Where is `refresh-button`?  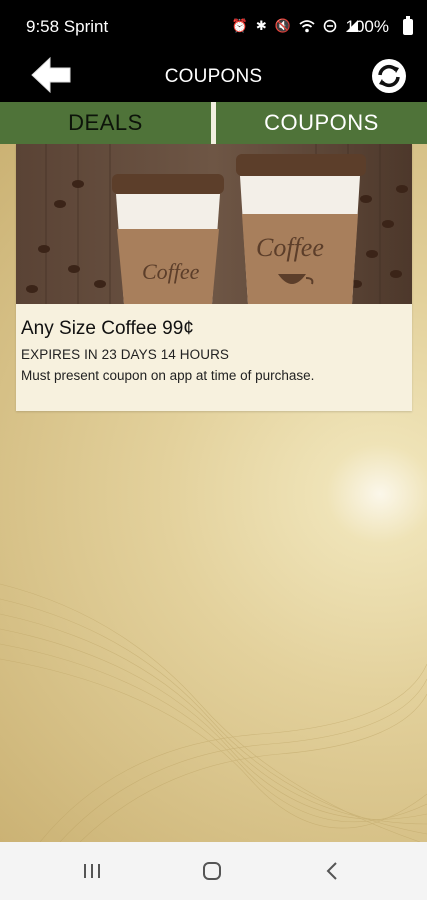
refresh-button is located at coordinates (389, 76).